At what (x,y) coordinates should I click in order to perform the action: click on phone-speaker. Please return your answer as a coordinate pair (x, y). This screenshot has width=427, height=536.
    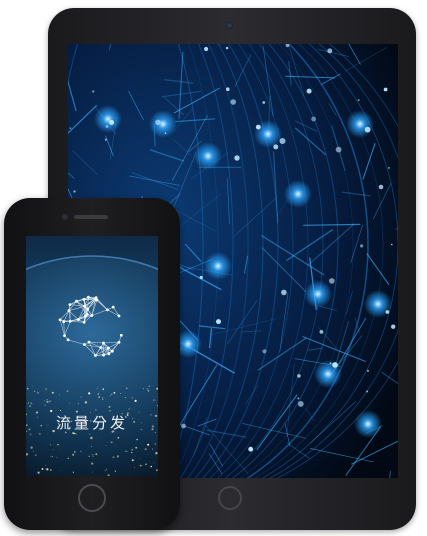
    Looking at the image, I should click on (91, 217).